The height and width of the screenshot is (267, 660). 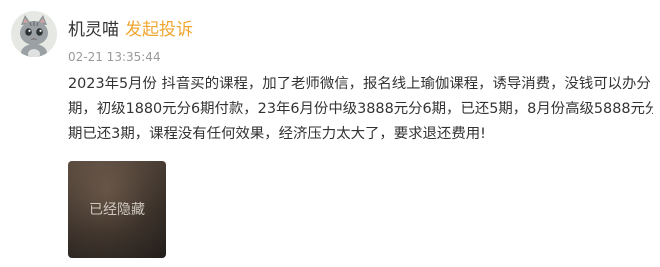 I want to click on post-content-line: 期已还3期，课程没有任何效果，经济压力太大了，要求退还费用!, so click(x=277, y=134).